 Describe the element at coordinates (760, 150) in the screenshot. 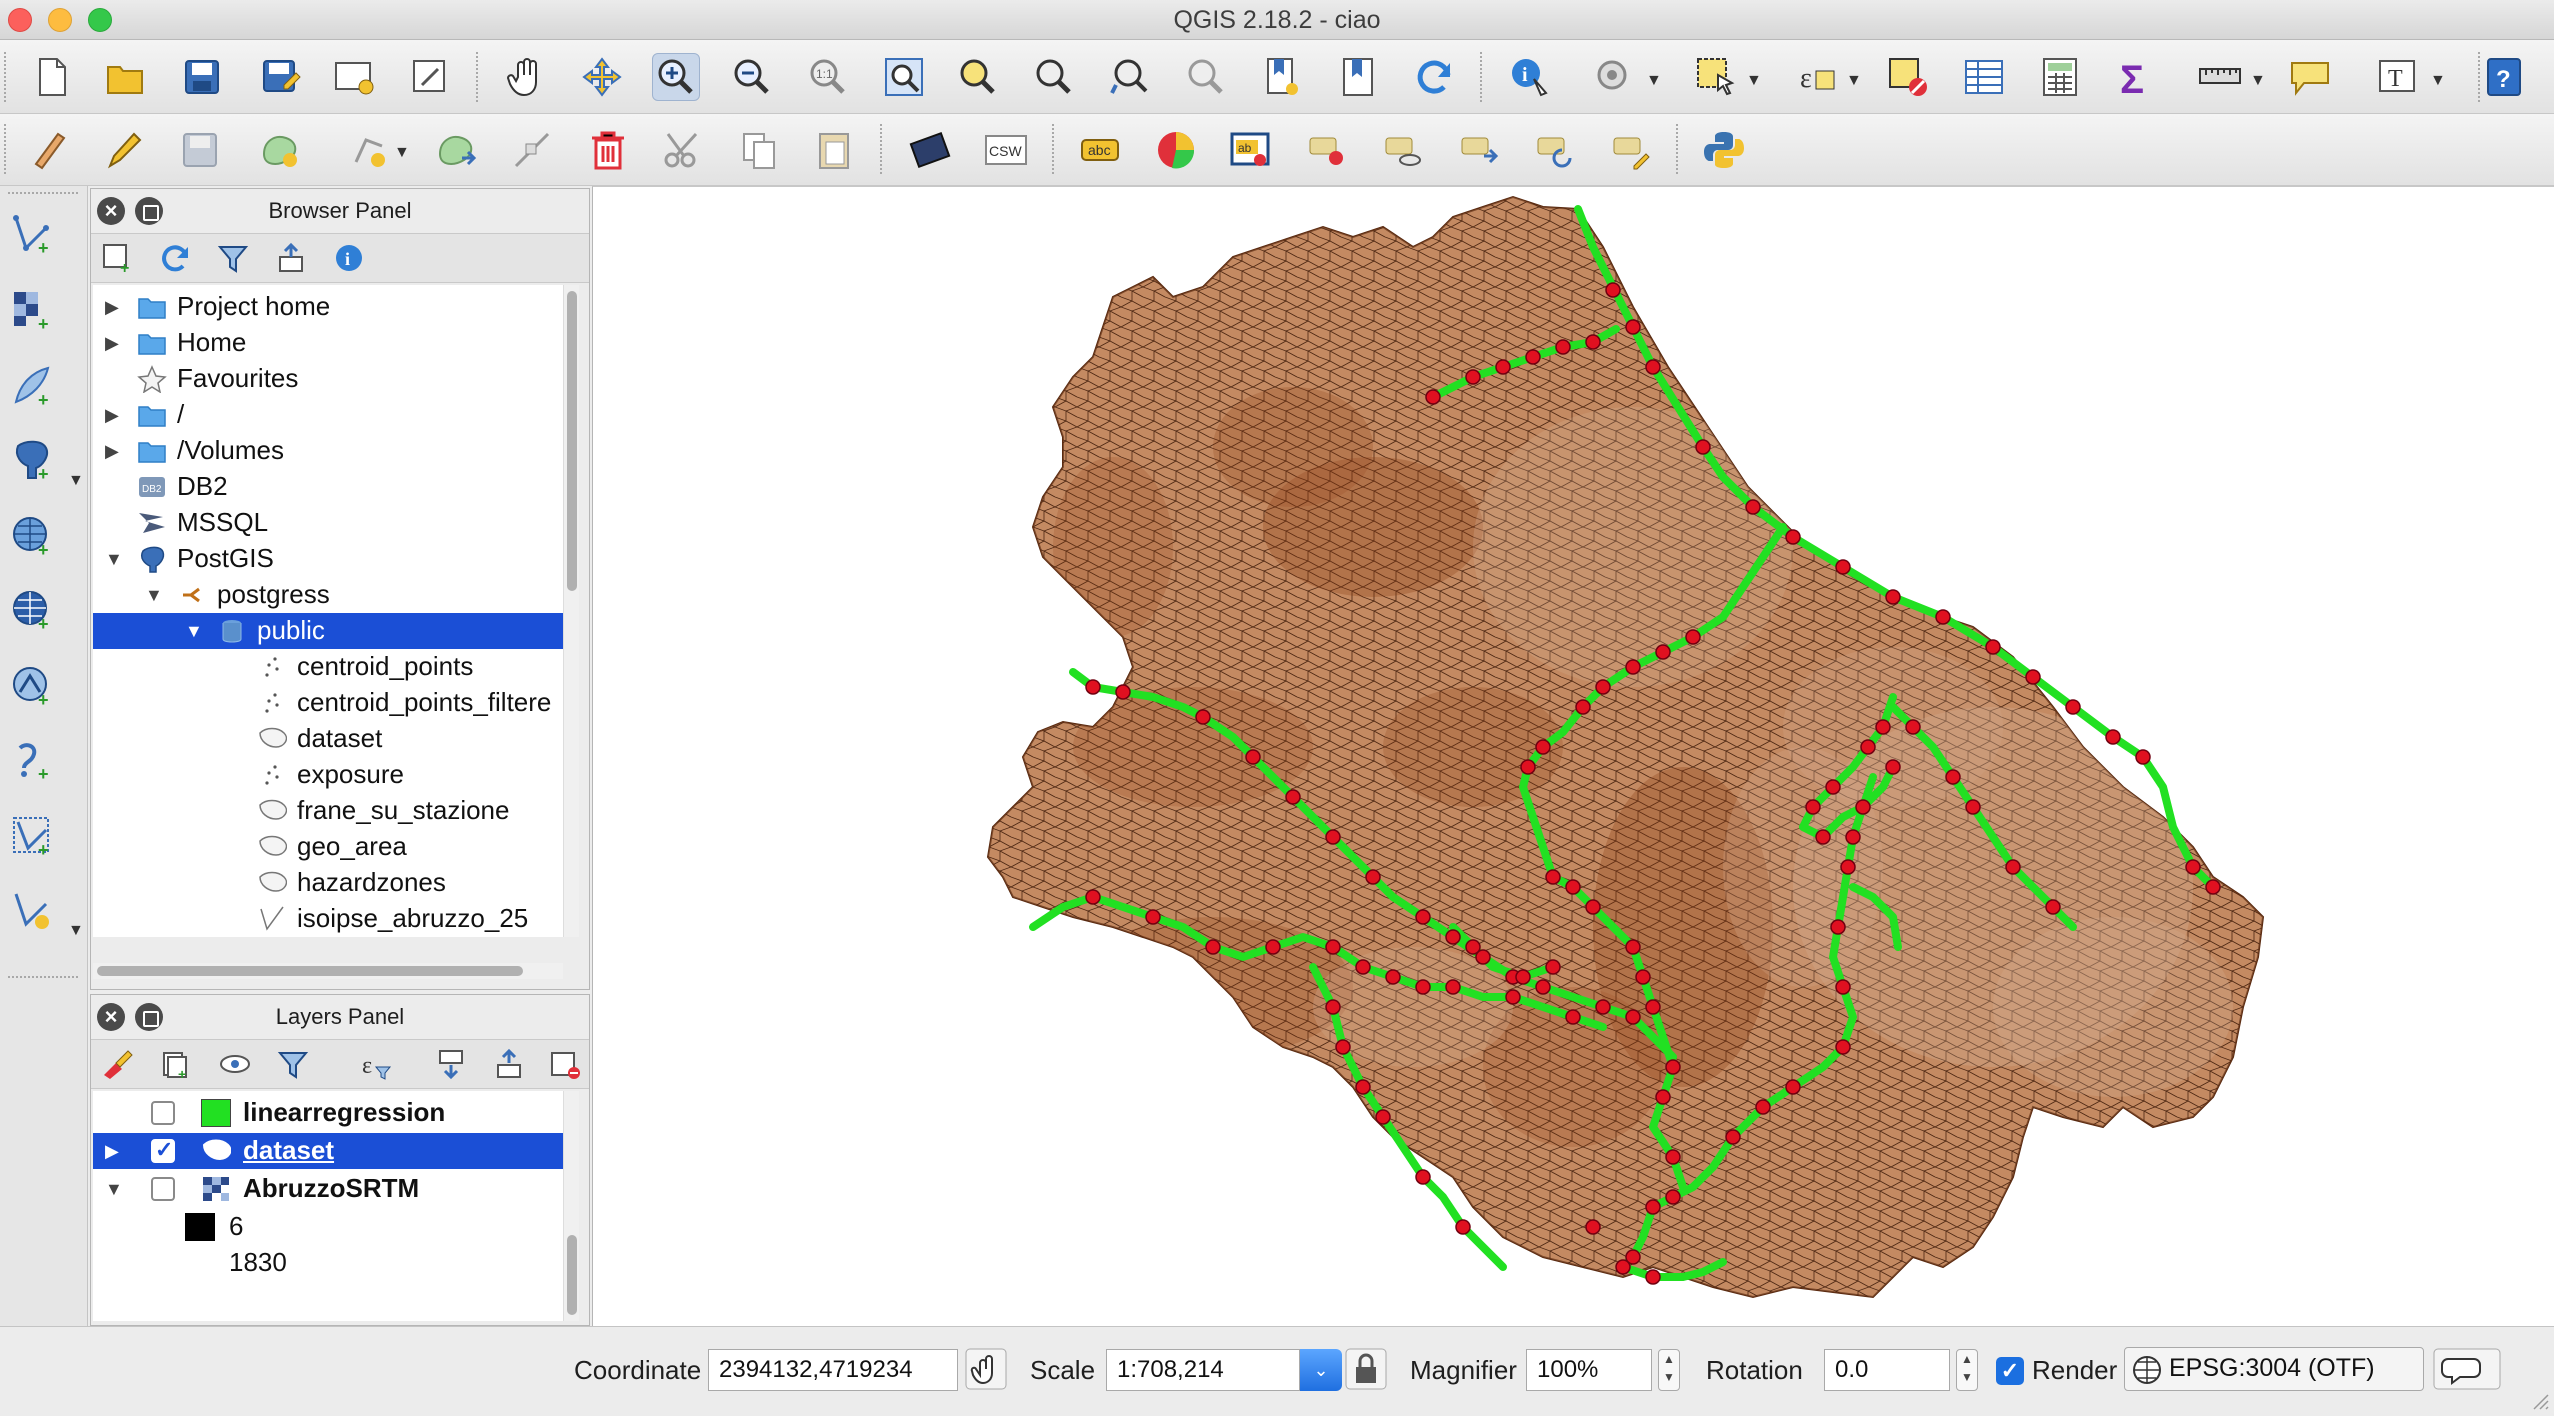

I see `copy-features-icon` at that location.